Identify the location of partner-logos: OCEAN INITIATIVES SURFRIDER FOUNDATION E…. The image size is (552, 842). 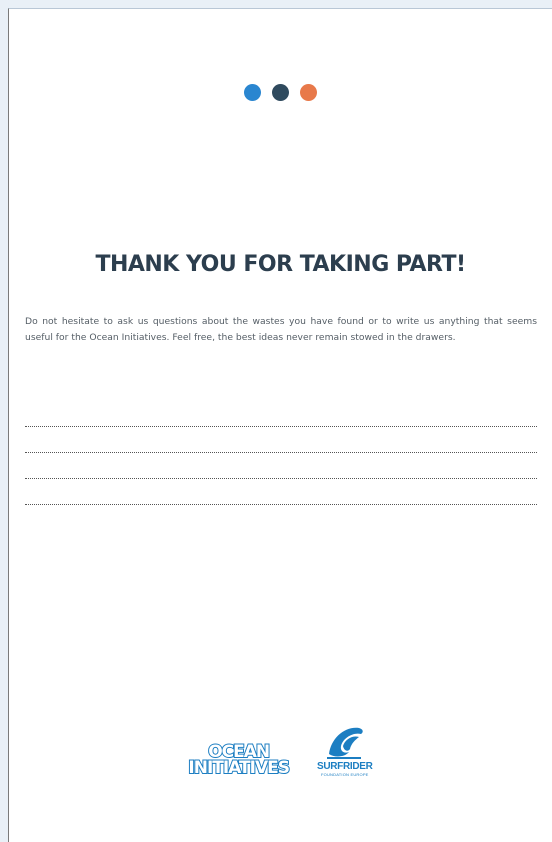
(280, 751).